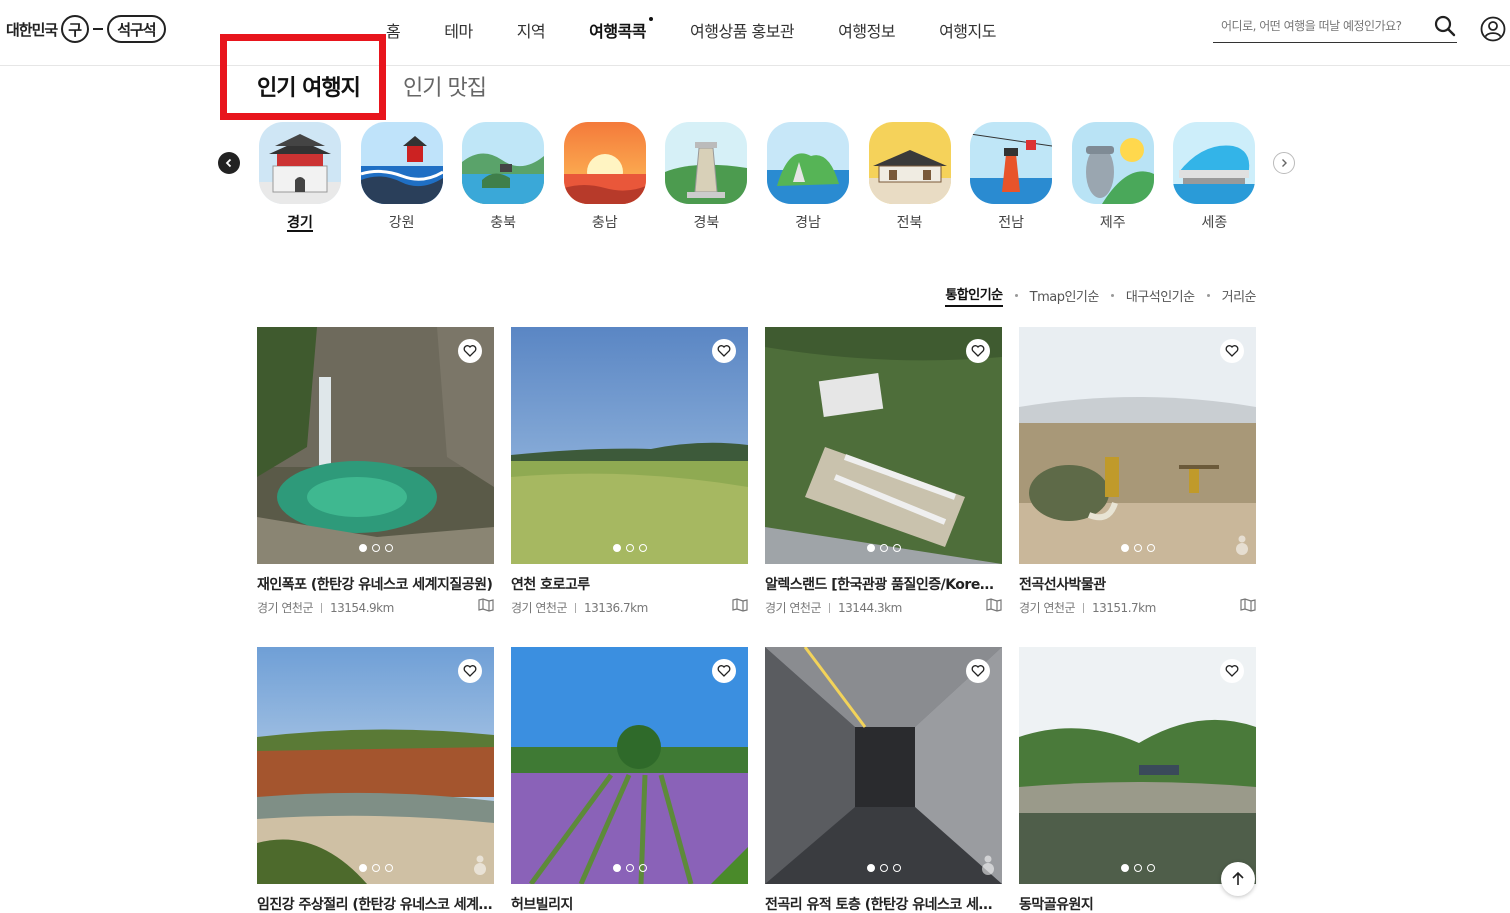 This screenshot has height=913, width=1510. What do you see at coordinates (807, 177) in the screenshot?
I see `region-gyeongnam: 경남` at bounding box center [807, 177].